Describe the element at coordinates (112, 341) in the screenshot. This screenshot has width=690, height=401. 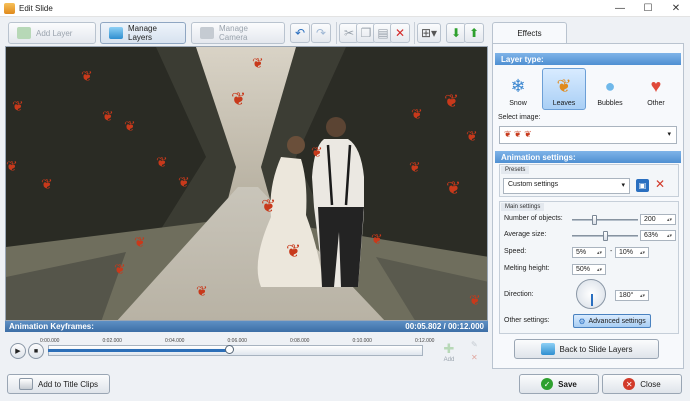
I see `timeline-tick-label: 0:02.000` at that location.